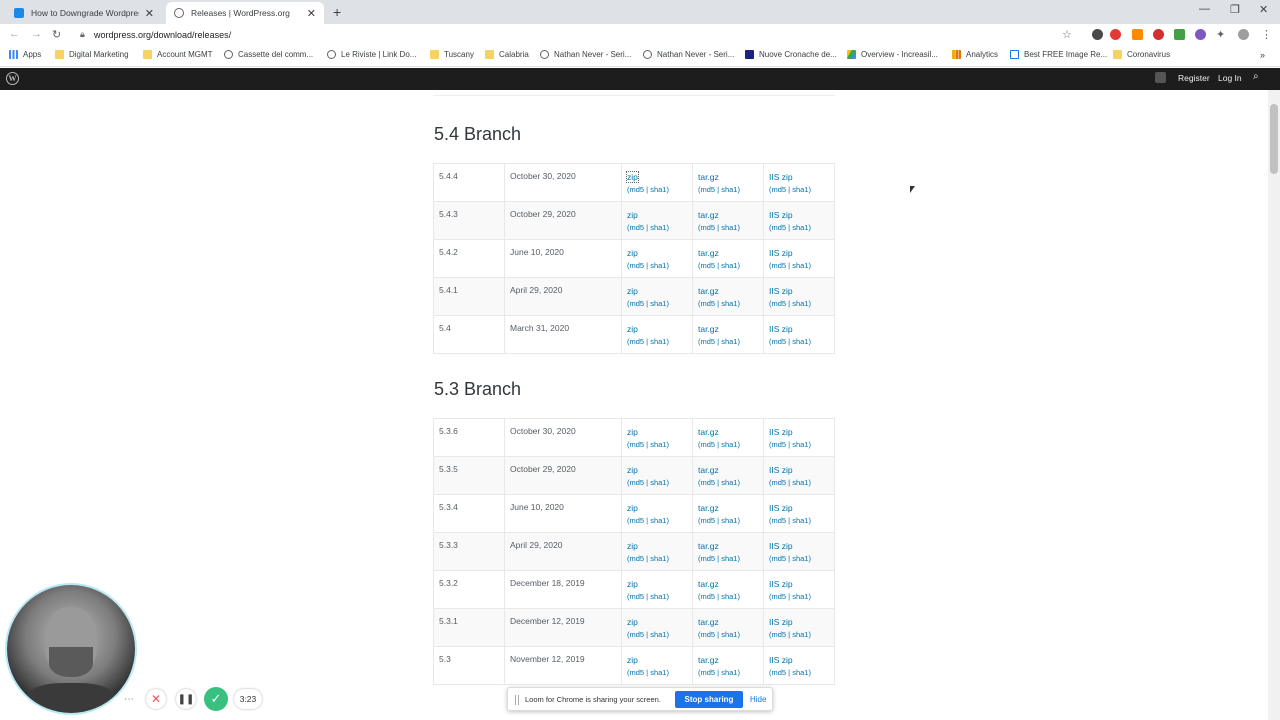 Image resolution: width=1280 pixels, height=720 pixels. Describe the element at coordinates (178, 54) in the screenshot. I see `bookmark-account-mgmt: Account MGMT` at that location.